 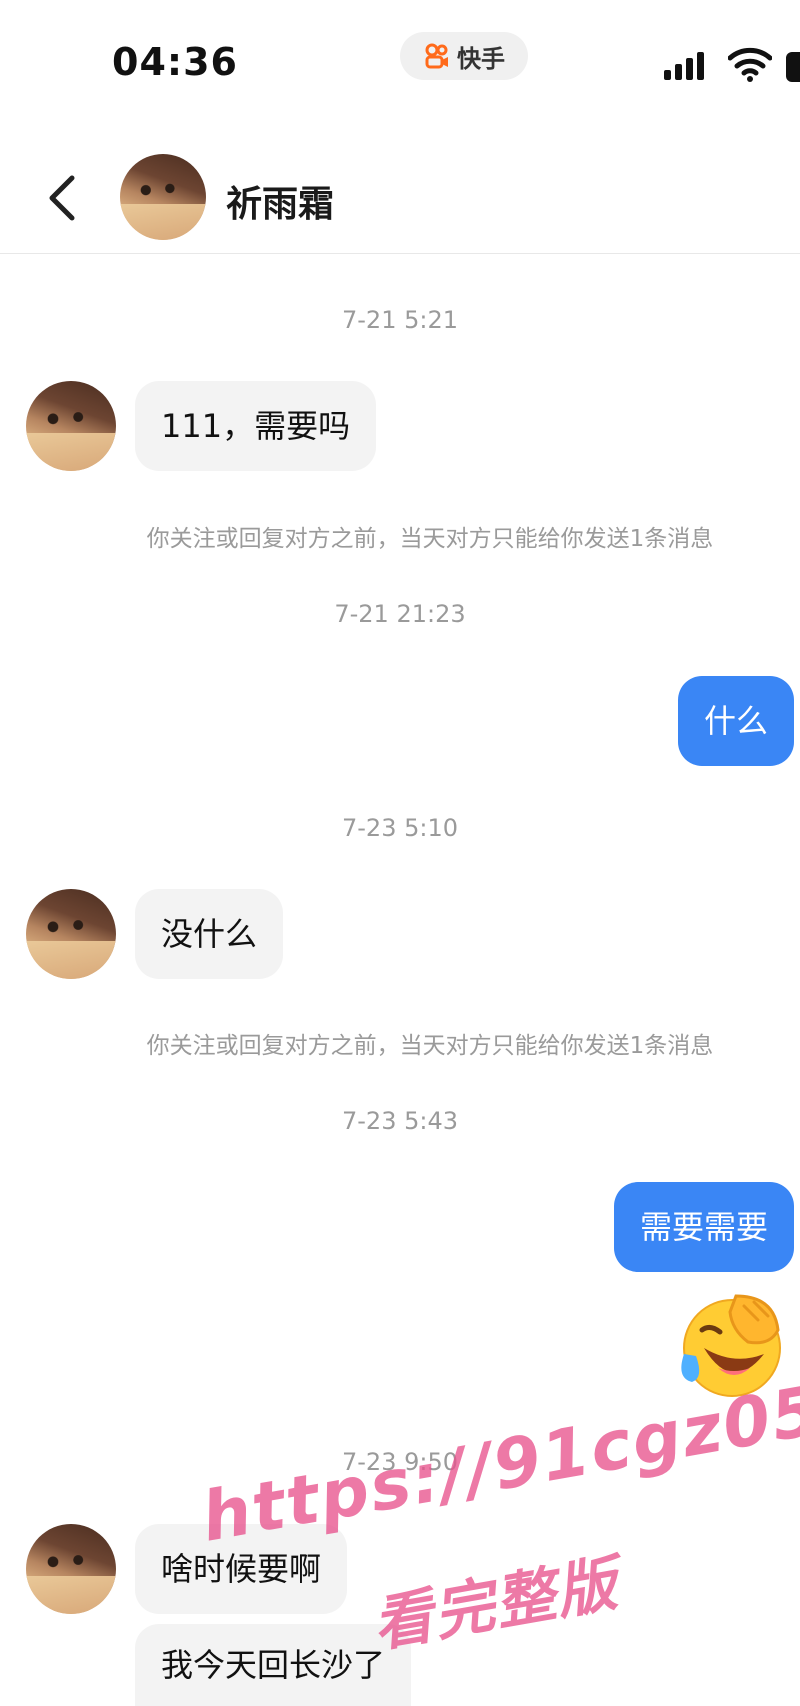 I want to click on signal-icon, so click(x=684, y=66).